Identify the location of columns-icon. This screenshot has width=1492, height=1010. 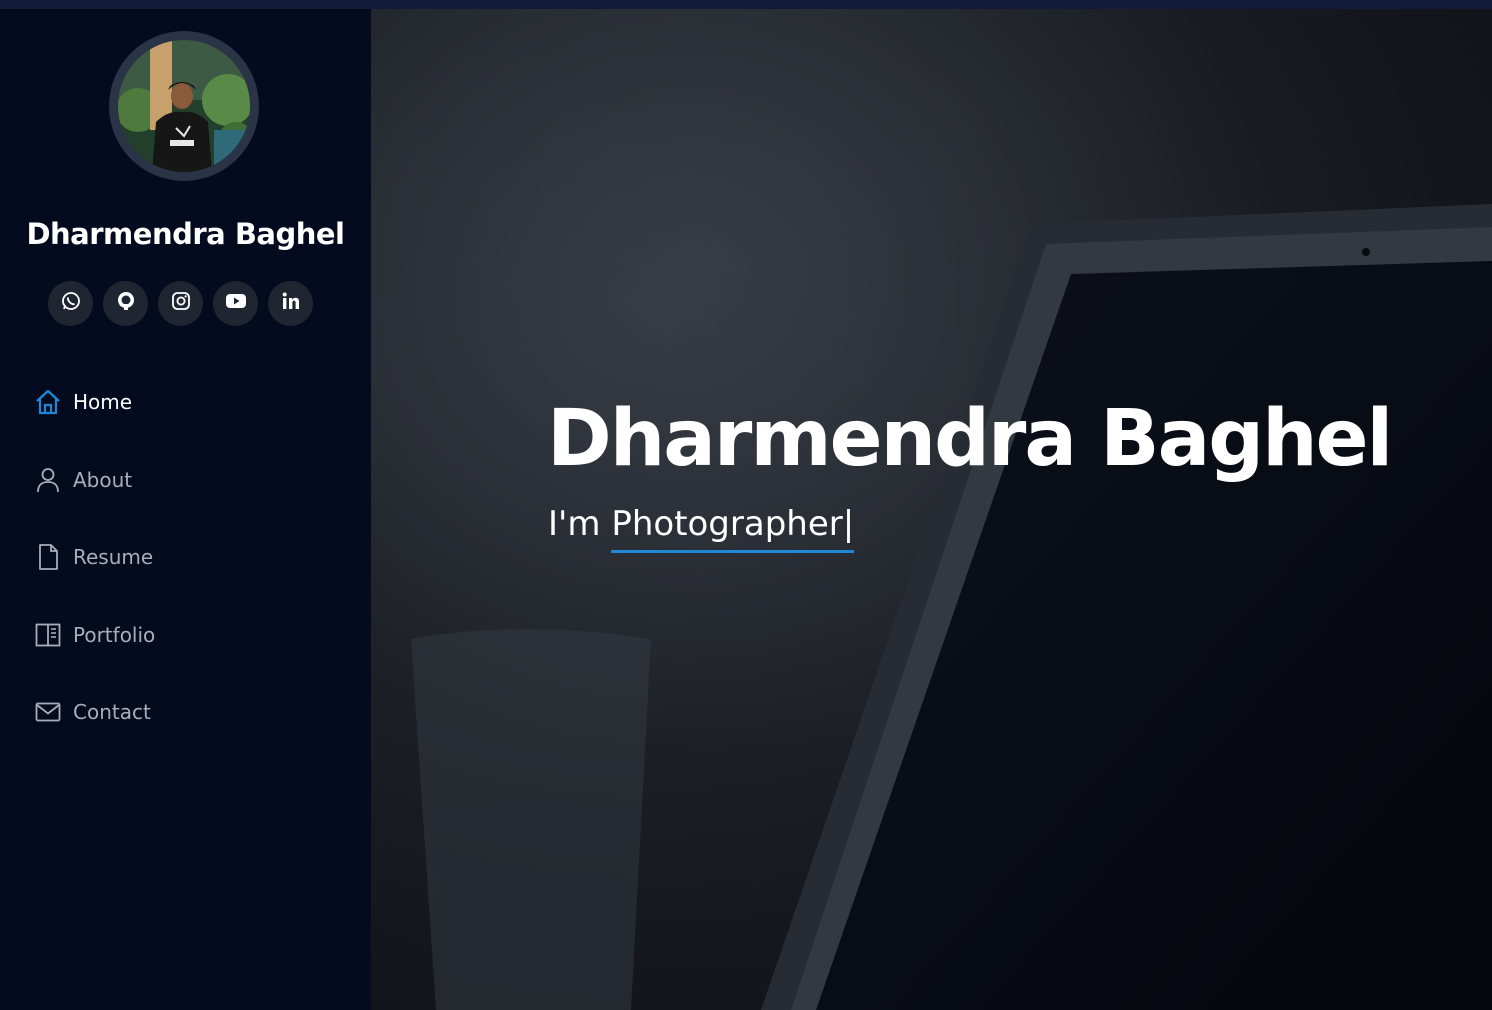
(48, 635).